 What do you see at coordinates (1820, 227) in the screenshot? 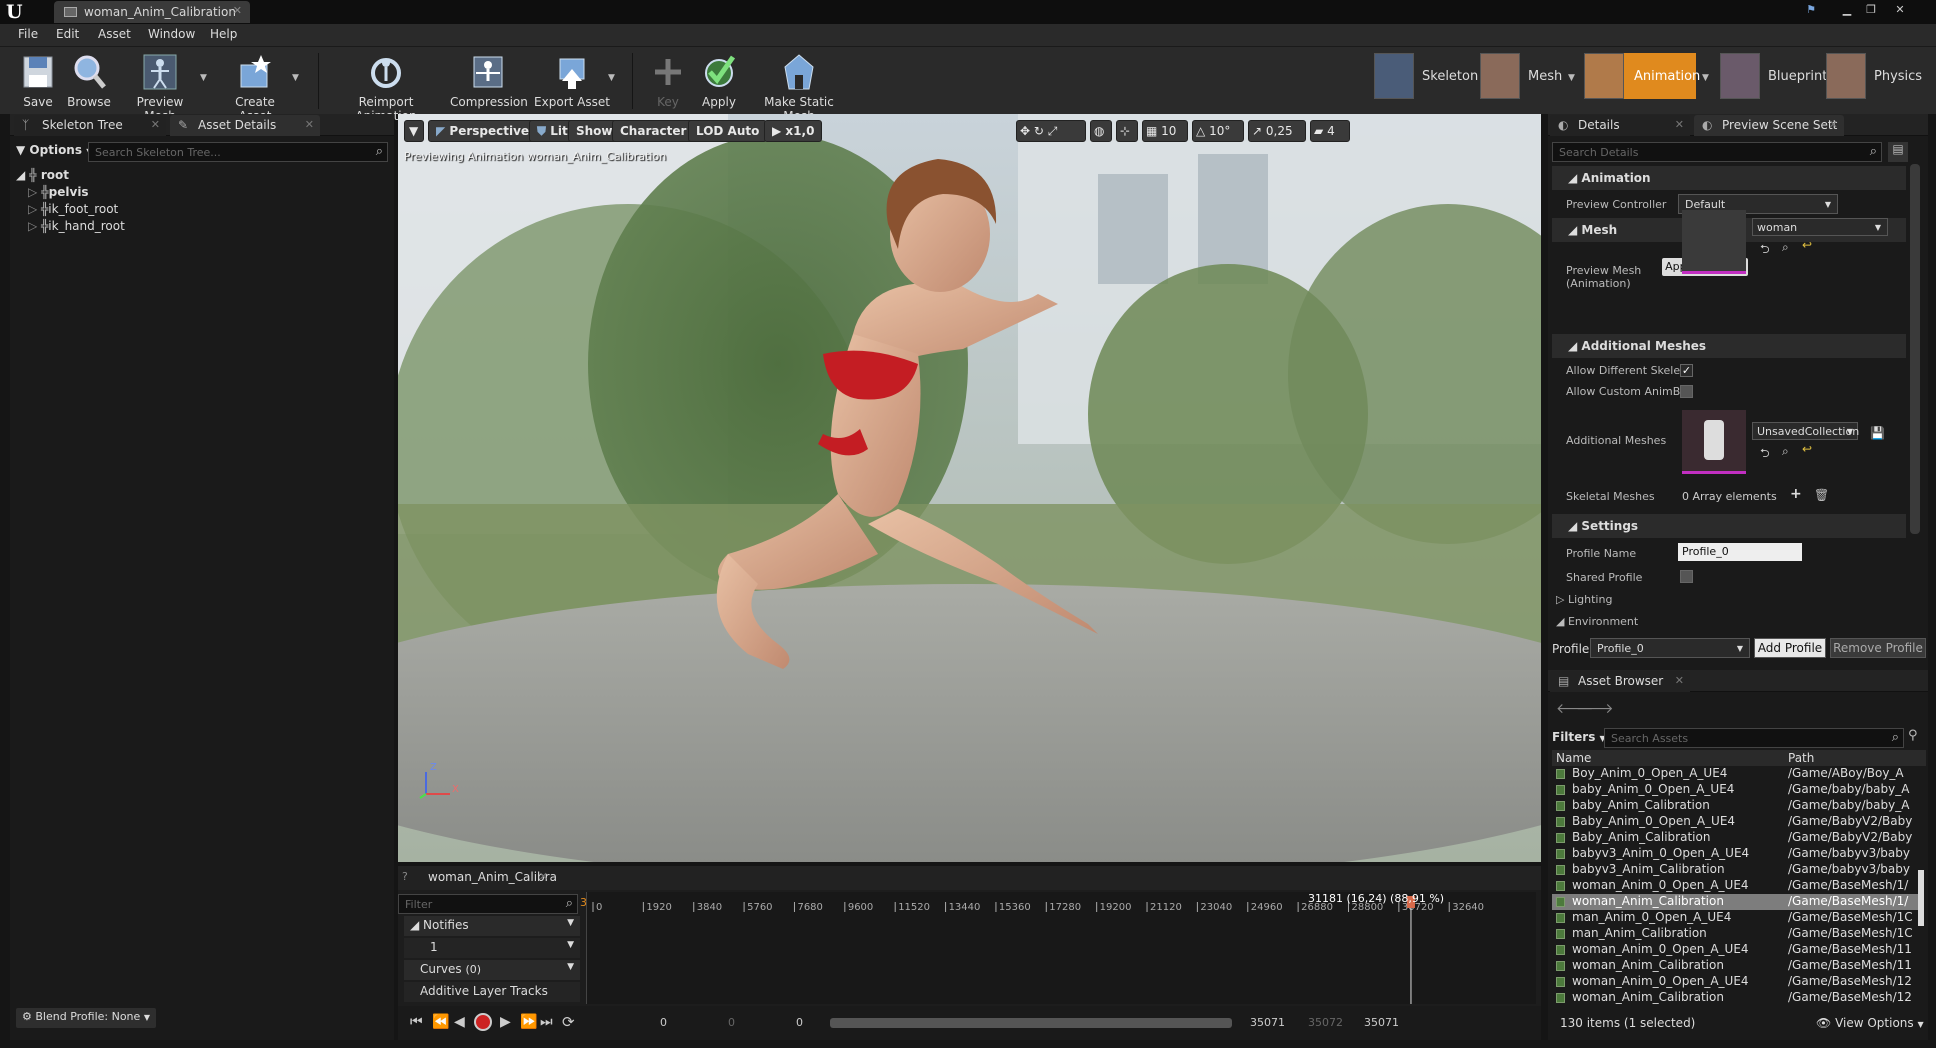
I see `preview-mesh-dropdown: woman ▼` at bounding box center [1820, 227].